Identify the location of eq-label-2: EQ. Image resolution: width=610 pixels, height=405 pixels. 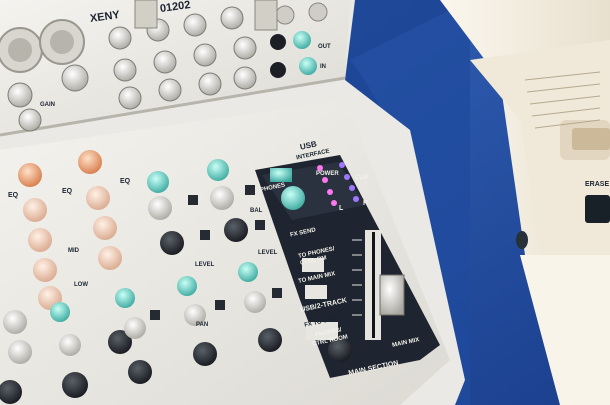
(67, 191).